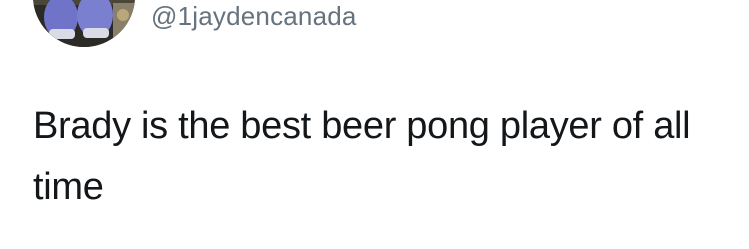 This screenshot has height=249, width=749. Describe the element at coordinates (254, 16) in the screenshot. I see `user-handle: @1jaydencanada` at that location.